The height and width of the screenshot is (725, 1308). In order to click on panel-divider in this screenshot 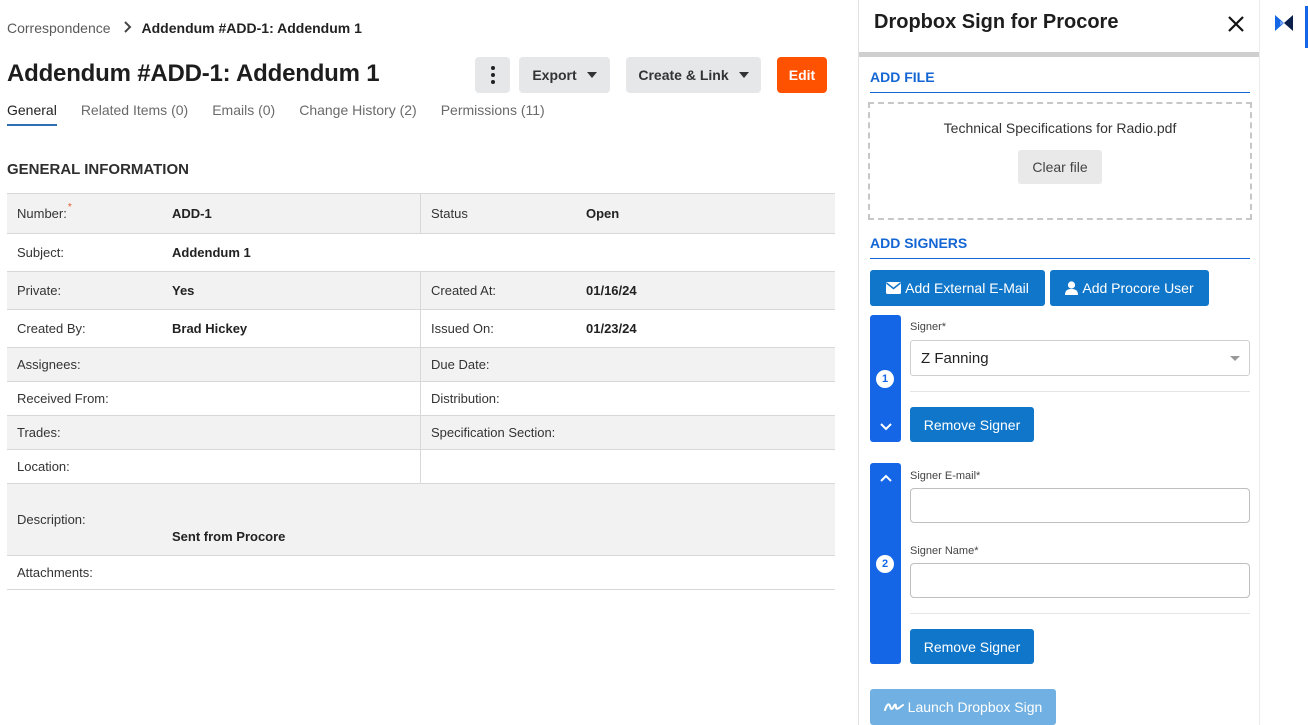, I will do `click(1059, 54)`.